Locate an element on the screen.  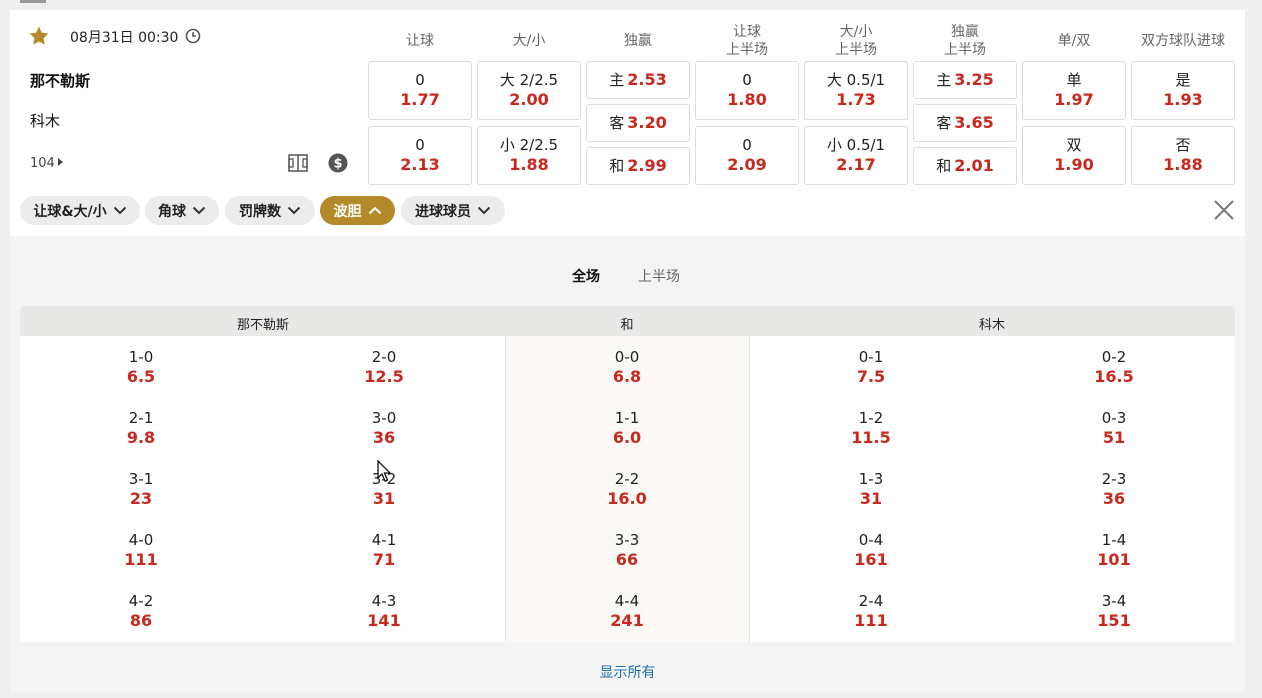
odds-button: 0 1.80 is located at coordinates (747, 90).